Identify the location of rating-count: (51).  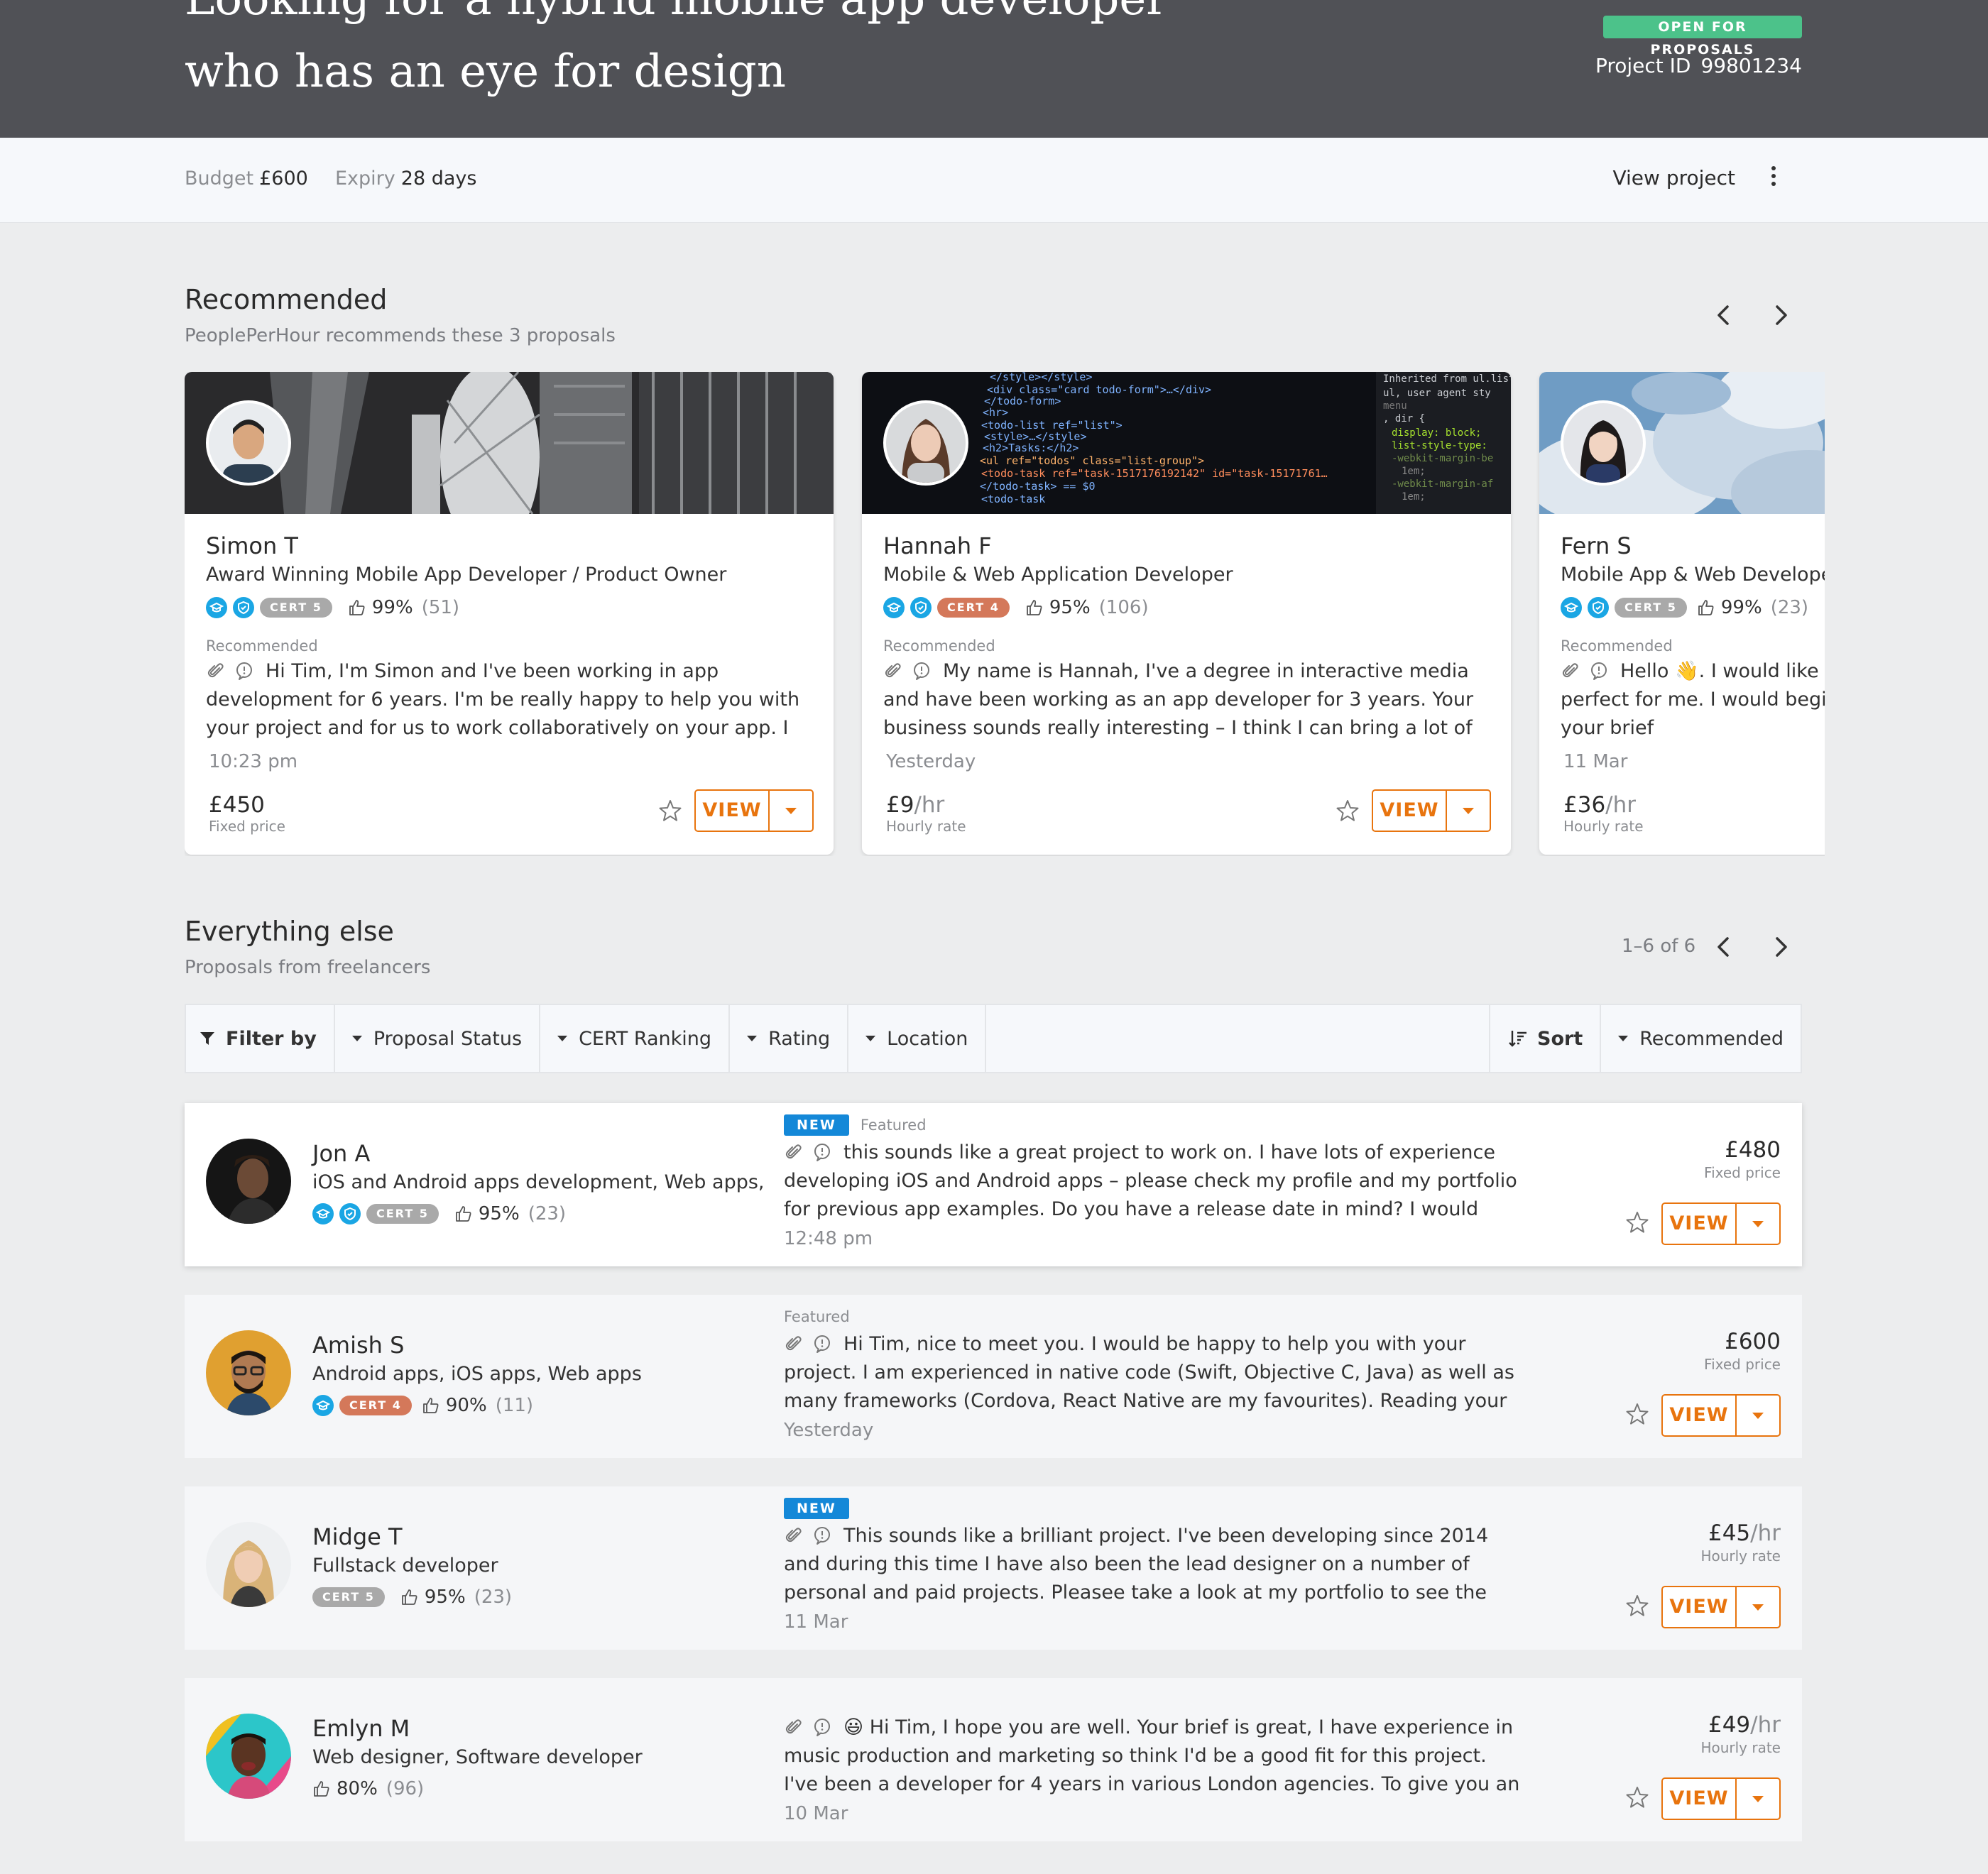
(440, 607).